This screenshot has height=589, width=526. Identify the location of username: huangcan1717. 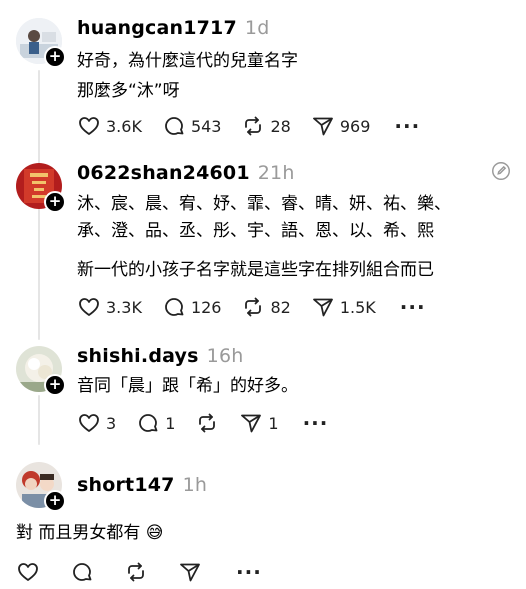
(157, 28).